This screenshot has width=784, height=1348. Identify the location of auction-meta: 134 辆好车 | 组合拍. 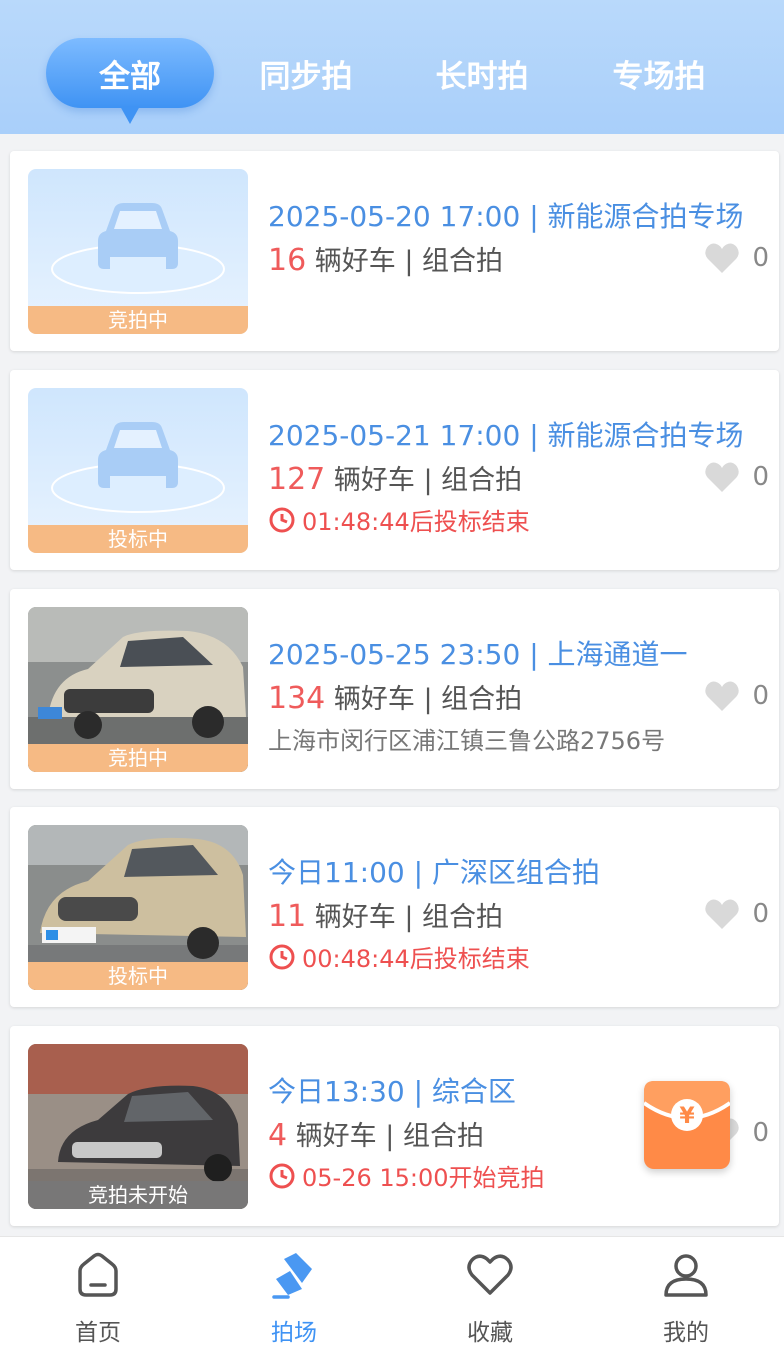
(395, 696).